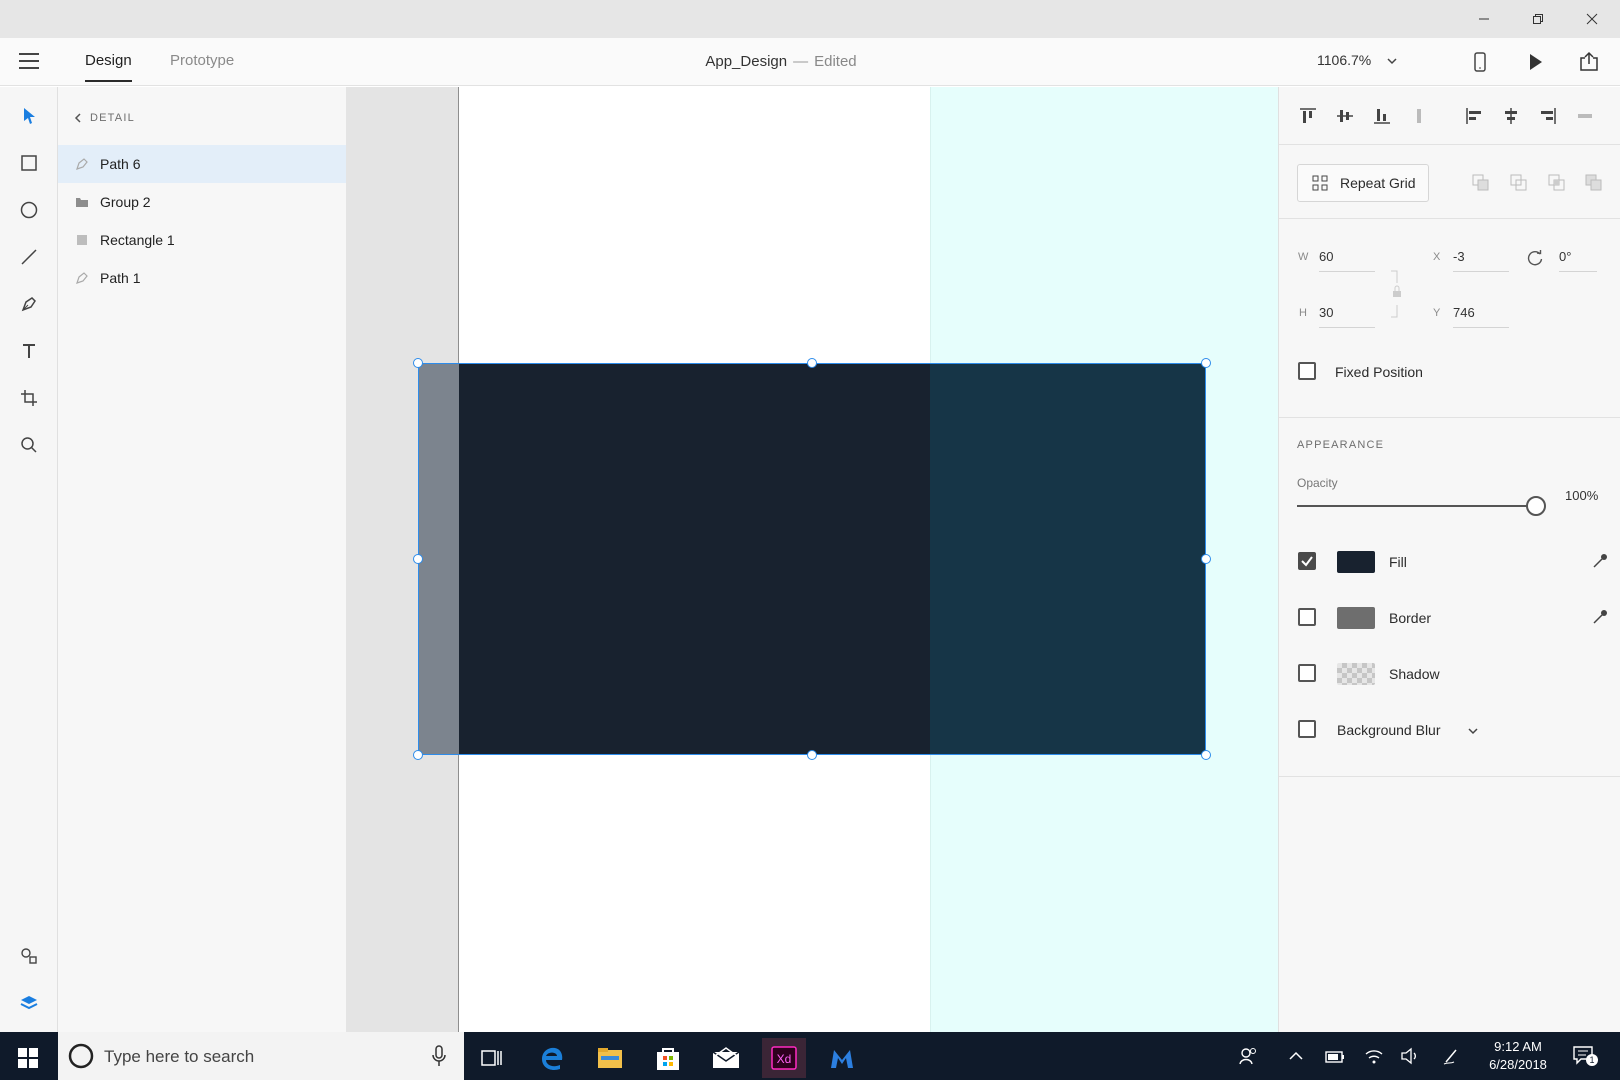 The image size is (1620, 1080). What do you see at coordinates (418, 755) in the screenshot?
I see `resize-handle-bottom-left` at bounding box center [418, 755].